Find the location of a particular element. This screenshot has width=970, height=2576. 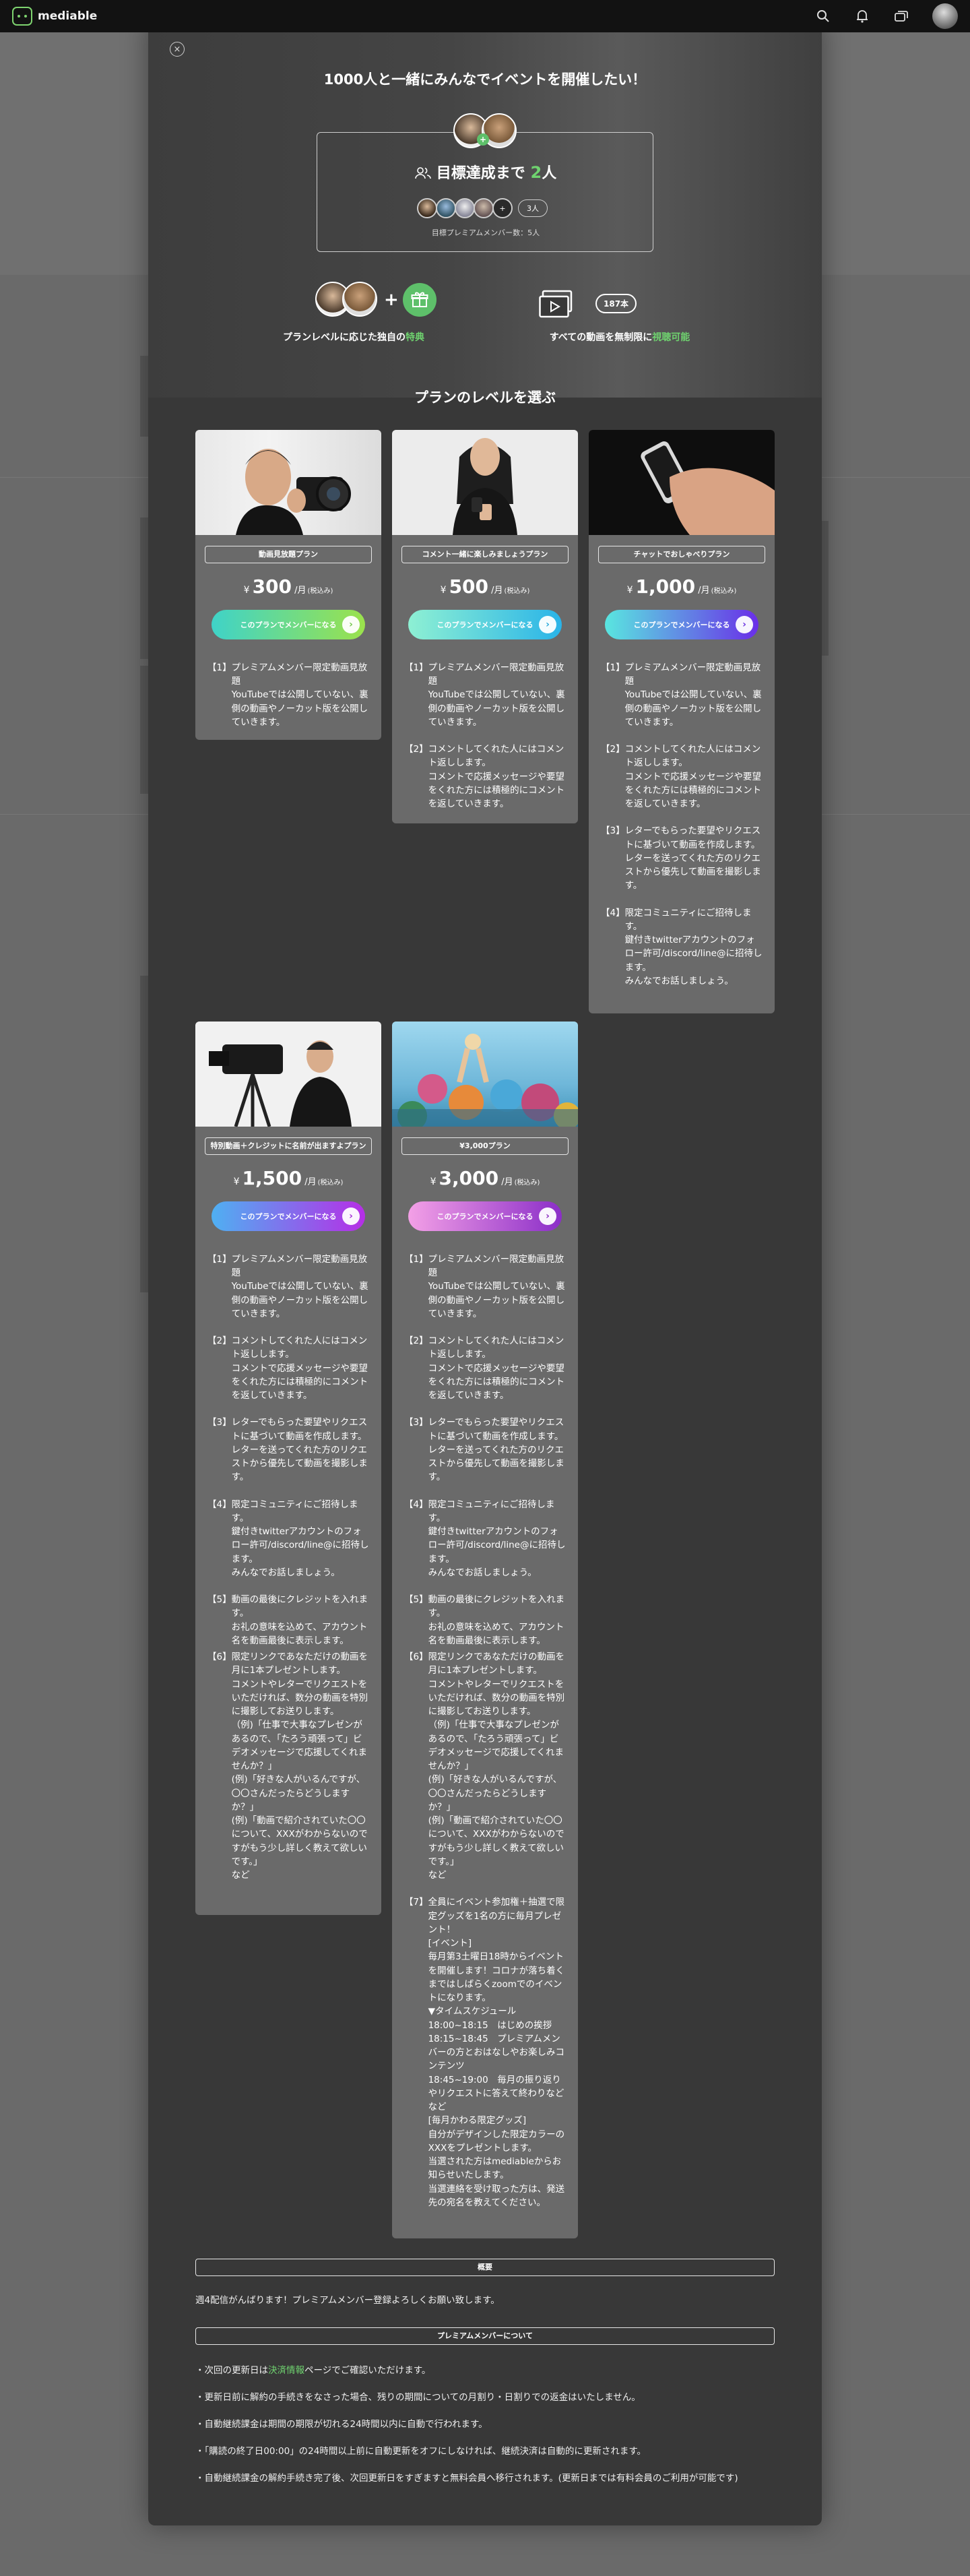

info-text: ・次回の更新日は is located at coordinates (232, 2370).